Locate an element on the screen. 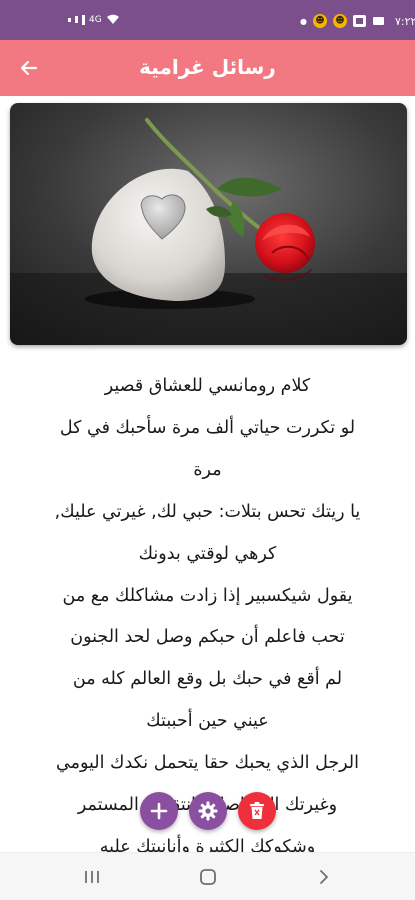 The height and width of the screenshot is (900, 415). recents-button is located at coordinates (92, 877).